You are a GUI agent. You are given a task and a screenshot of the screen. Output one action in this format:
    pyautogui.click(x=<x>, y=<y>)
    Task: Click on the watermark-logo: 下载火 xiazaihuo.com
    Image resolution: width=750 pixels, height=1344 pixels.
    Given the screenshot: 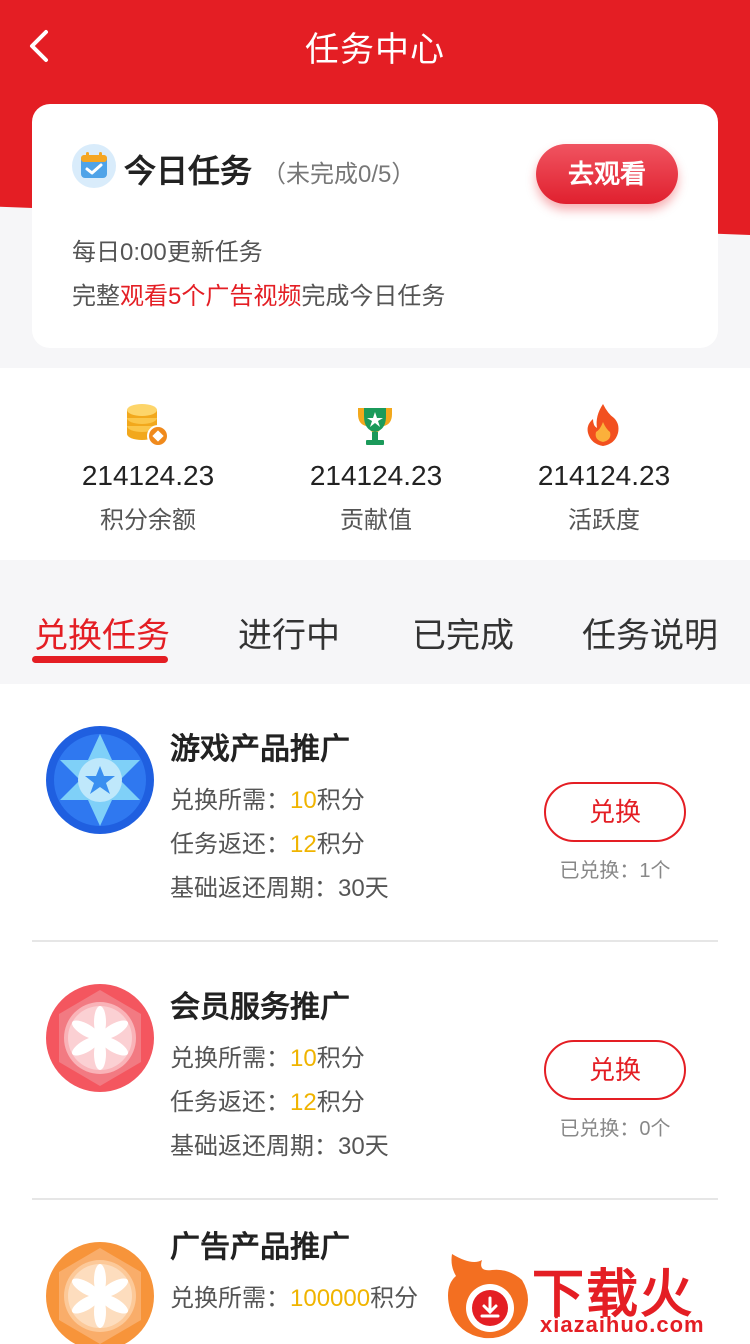 What is the action you would take?
    pyautogui.click(x=596, y=1295)
    